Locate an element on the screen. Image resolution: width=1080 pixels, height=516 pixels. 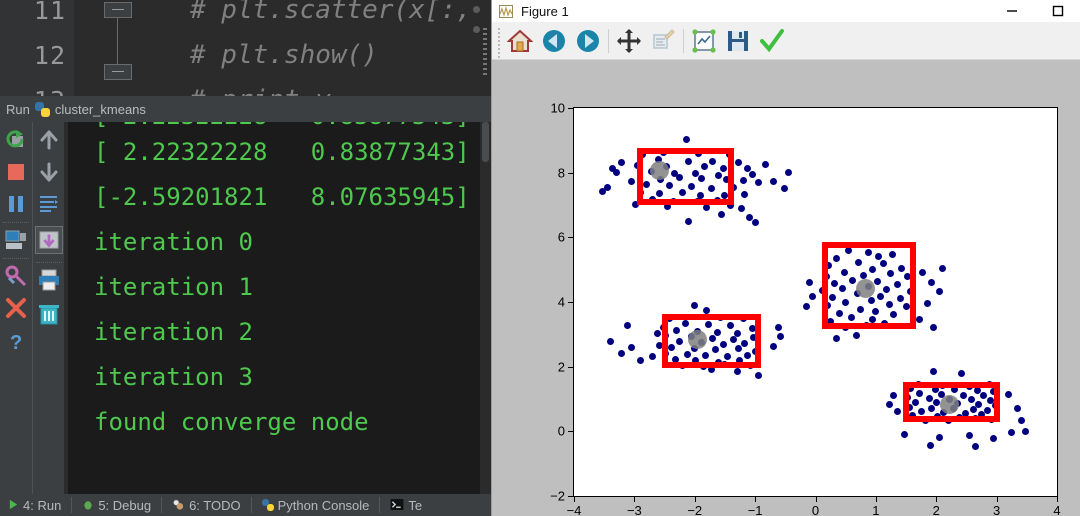
print-icon is located at coordinates (49, 280).